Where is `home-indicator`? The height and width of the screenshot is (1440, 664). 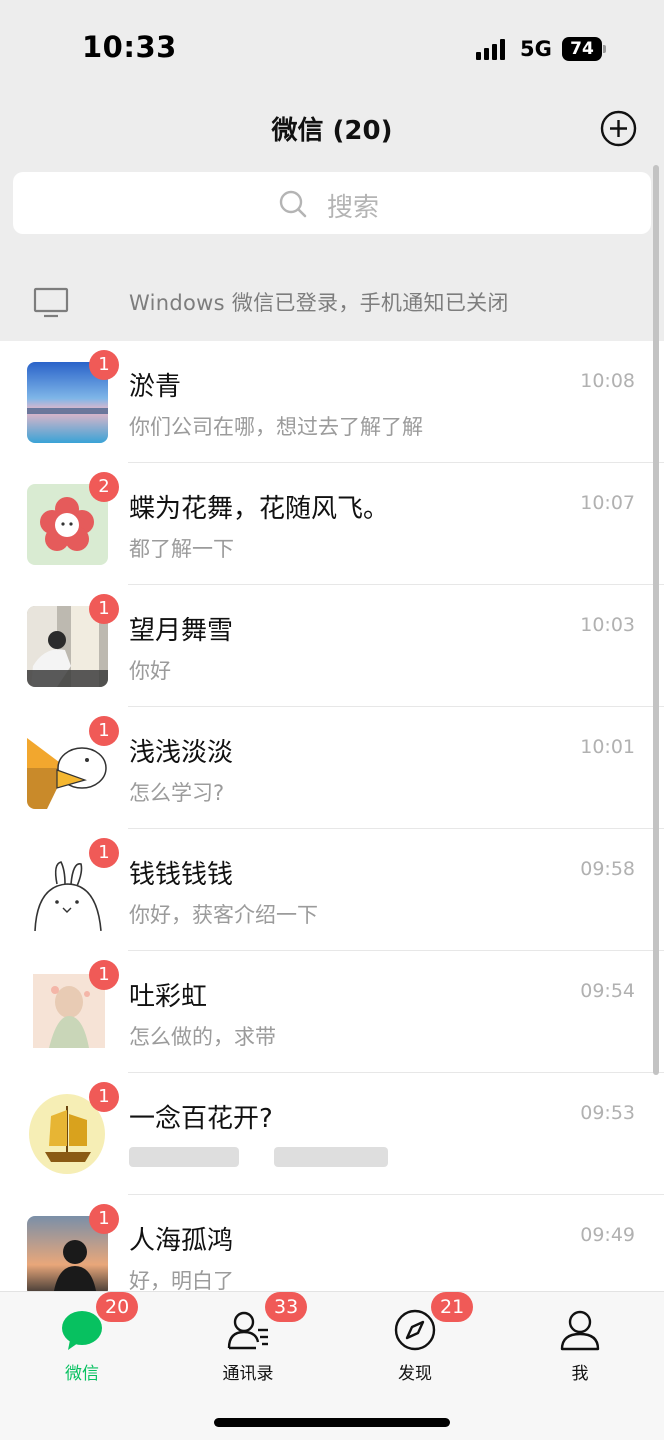
home-indicator is located at coordinates (332, 1422).